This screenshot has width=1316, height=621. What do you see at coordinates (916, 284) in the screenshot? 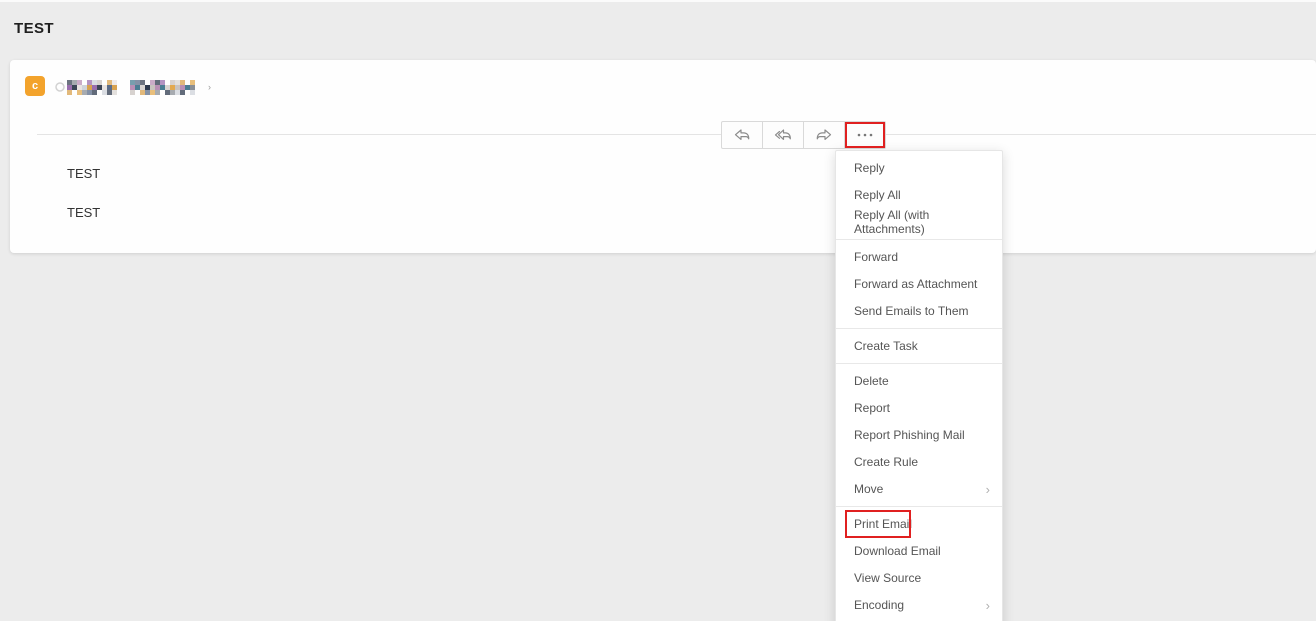
I see `menu-item-label: Forward as Attachment` at bounding box center [916, 284].